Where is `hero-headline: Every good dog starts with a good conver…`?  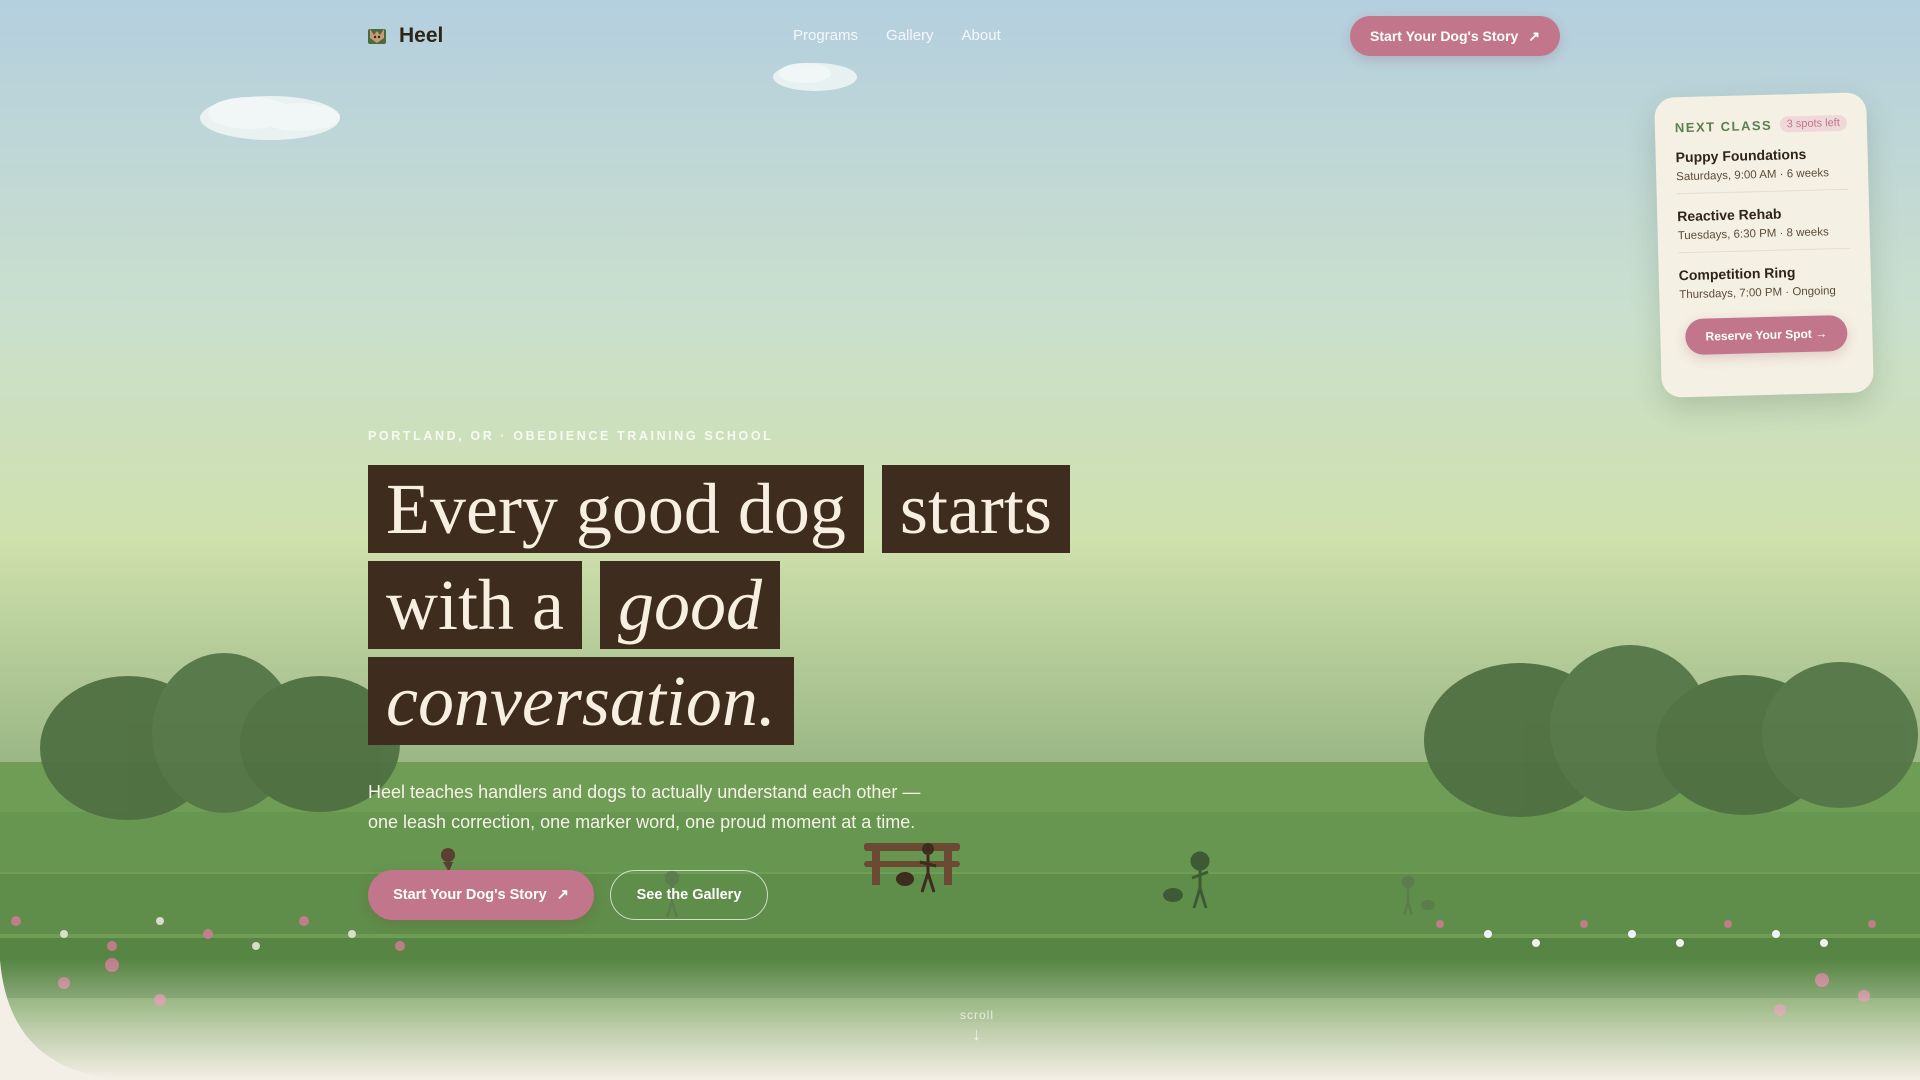
hero-headline: Every good dog starts with a good conver… is located at coordinates (768, 609).